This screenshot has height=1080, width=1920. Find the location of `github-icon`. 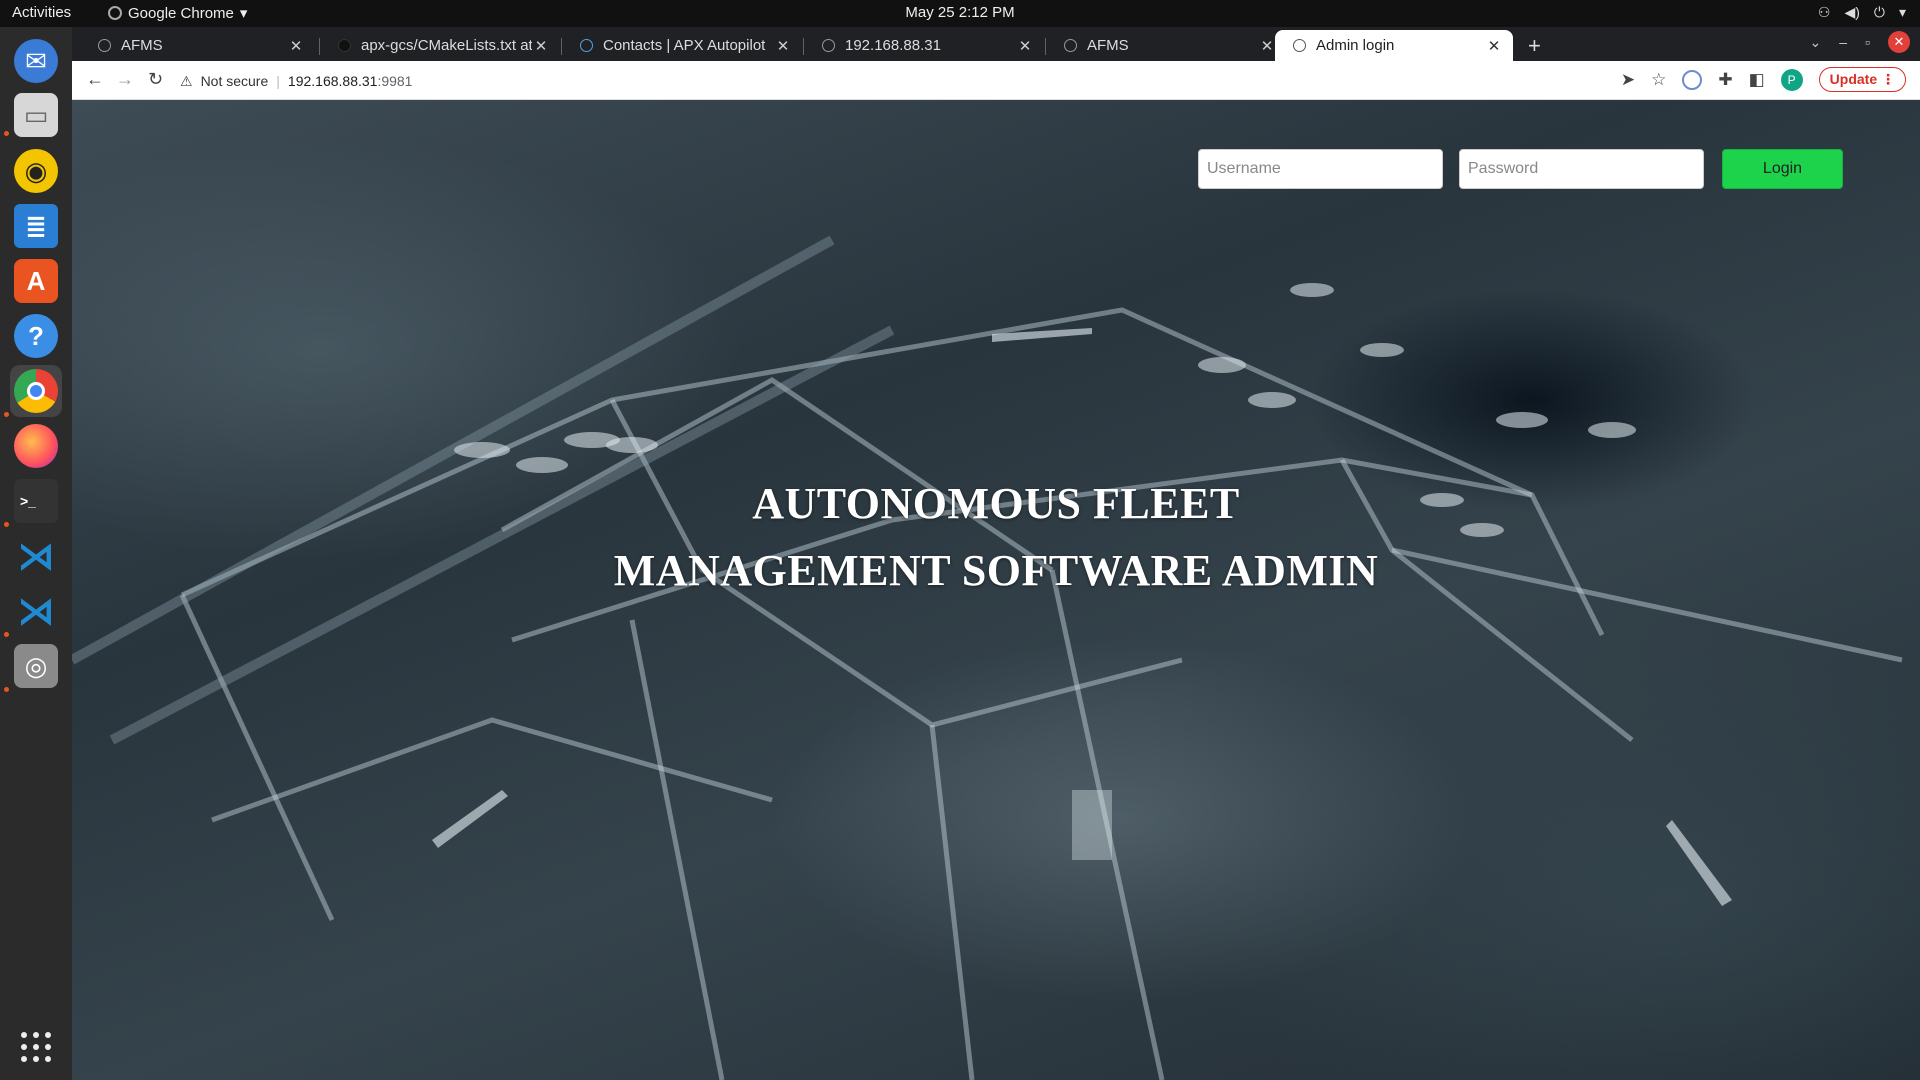

github-icon is located at coordinates (344, 45).